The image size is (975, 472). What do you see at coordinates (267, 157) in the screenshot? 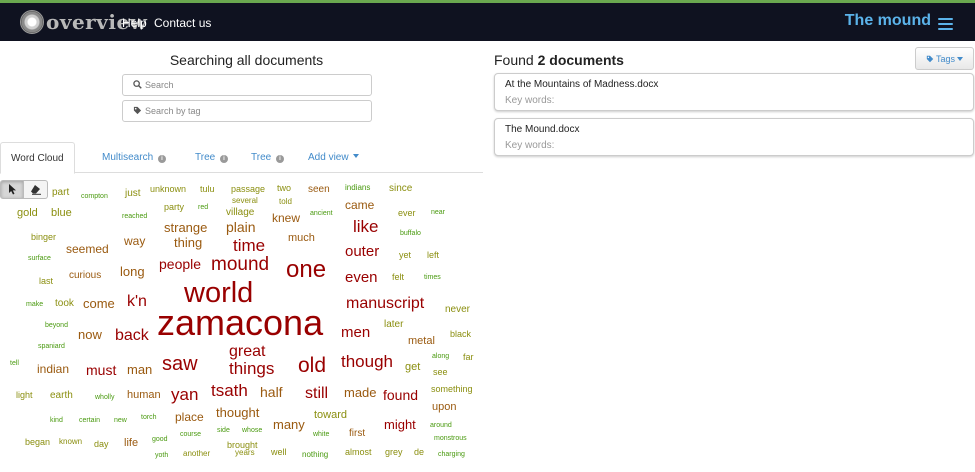
I see `tab-tree-2: Tree i` at bounding box center [267, 157].